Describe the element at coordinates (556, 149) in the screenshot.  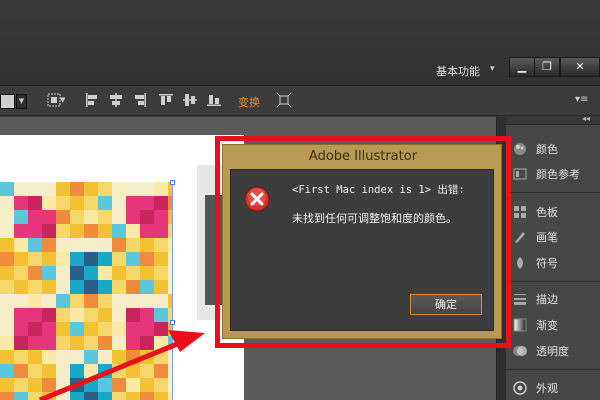
I see `panel-item-color: 颜色` at that location.